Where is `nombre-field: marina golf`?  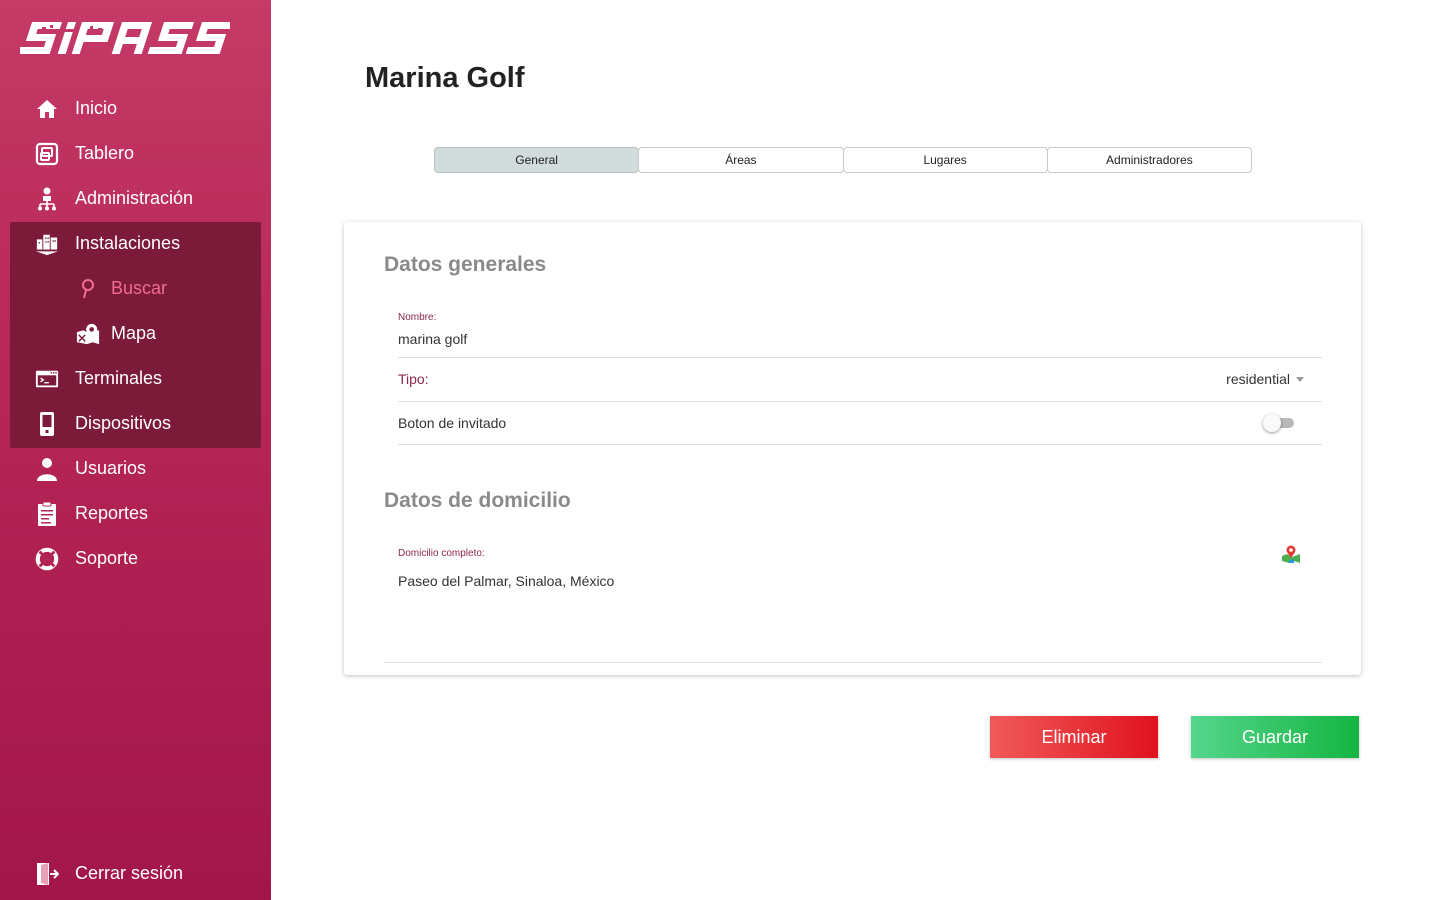 nombre-field: marina golf is located at coordinates (432, 339).